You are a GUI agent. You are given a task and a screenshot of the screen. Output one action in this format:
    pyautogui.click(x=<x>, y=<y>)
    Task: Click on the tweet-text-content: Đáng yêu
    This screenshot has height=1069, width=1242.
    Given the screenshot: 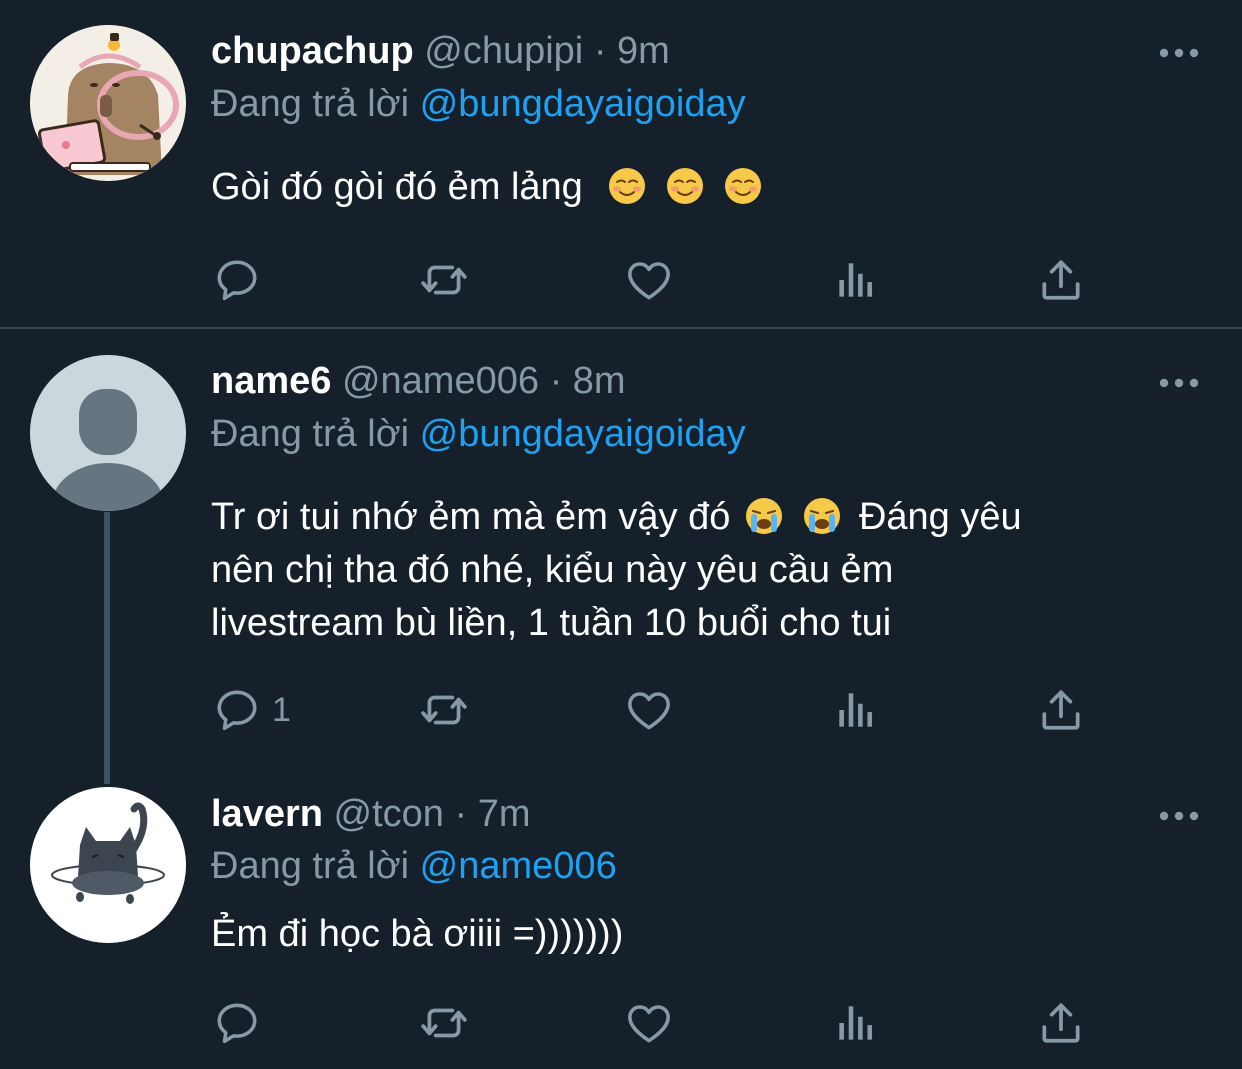 What is the action you would take?
    pyautogui.click(x=940, y=517)
    